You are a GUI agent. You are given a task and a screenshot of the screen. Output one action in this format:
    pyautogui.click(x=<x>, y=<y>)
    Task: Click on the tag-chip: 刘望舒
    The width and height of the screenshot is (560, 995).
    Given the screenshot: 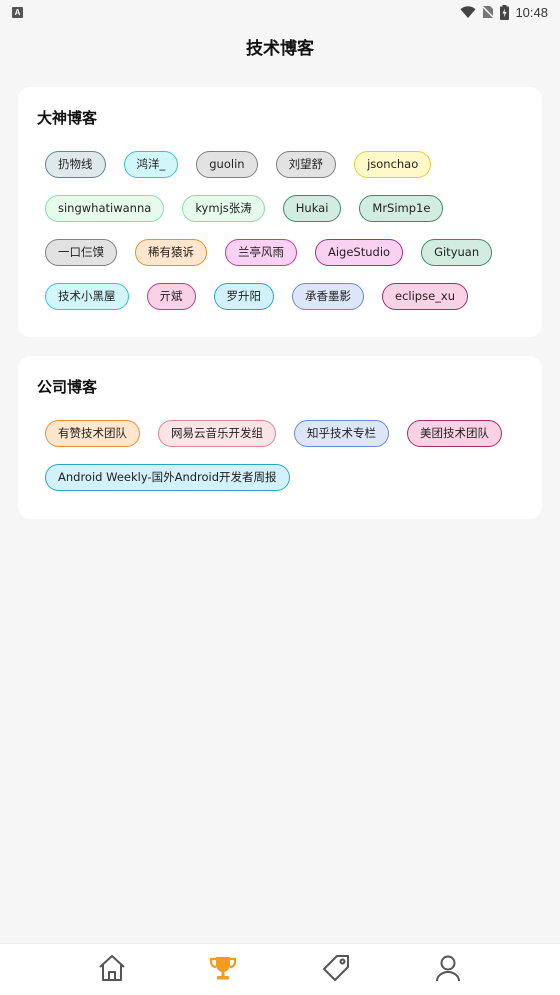 What is the action you would take?
    pyautogui.click(x=306, y=164)
    